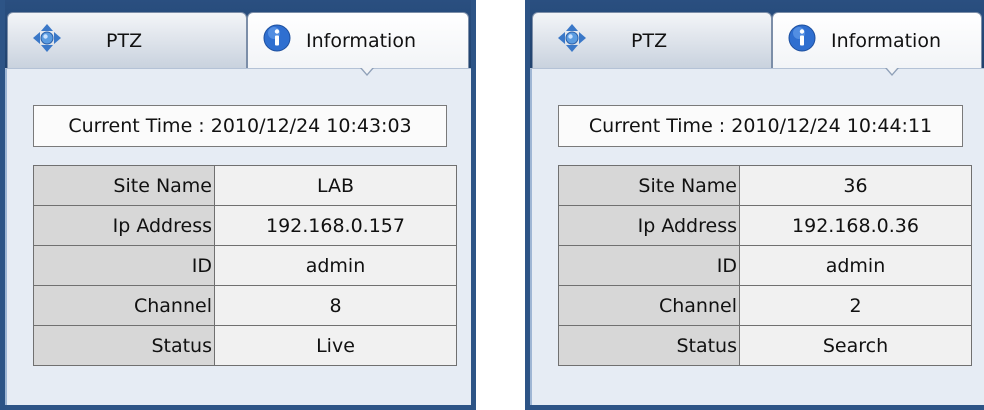 This screenshot has width=984, height=410. What do you see at coordinates (240, 126) in the screenshot?
I see `current-time: Current Time : 2010/12/24 10:43:03` at bounding box center [240, 126].